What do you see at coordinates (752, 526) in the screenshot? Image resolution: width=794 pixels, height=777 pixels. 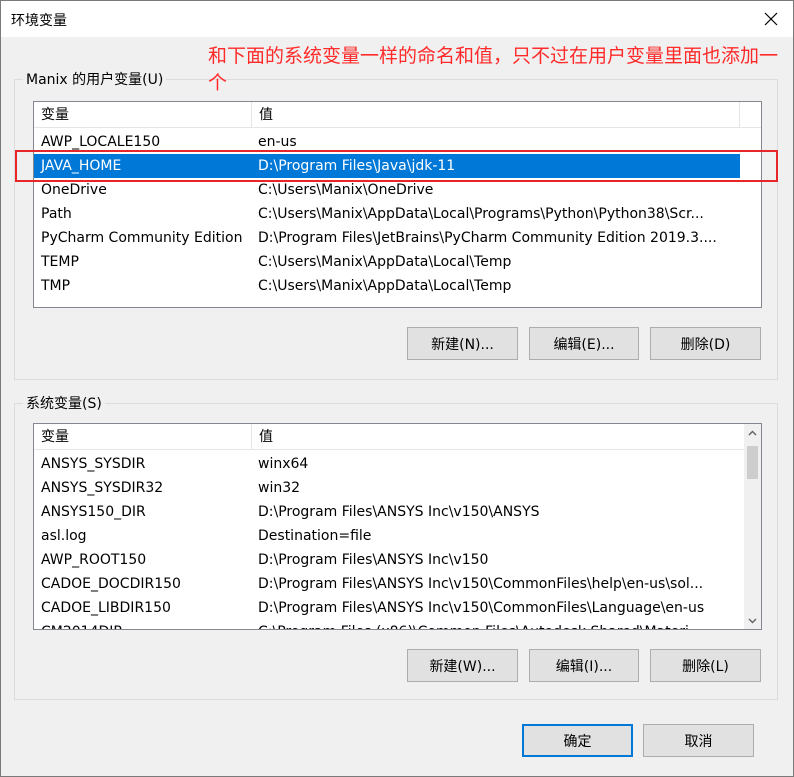 I see `system-vars-scrollbar` at bounding box center [752, 526].